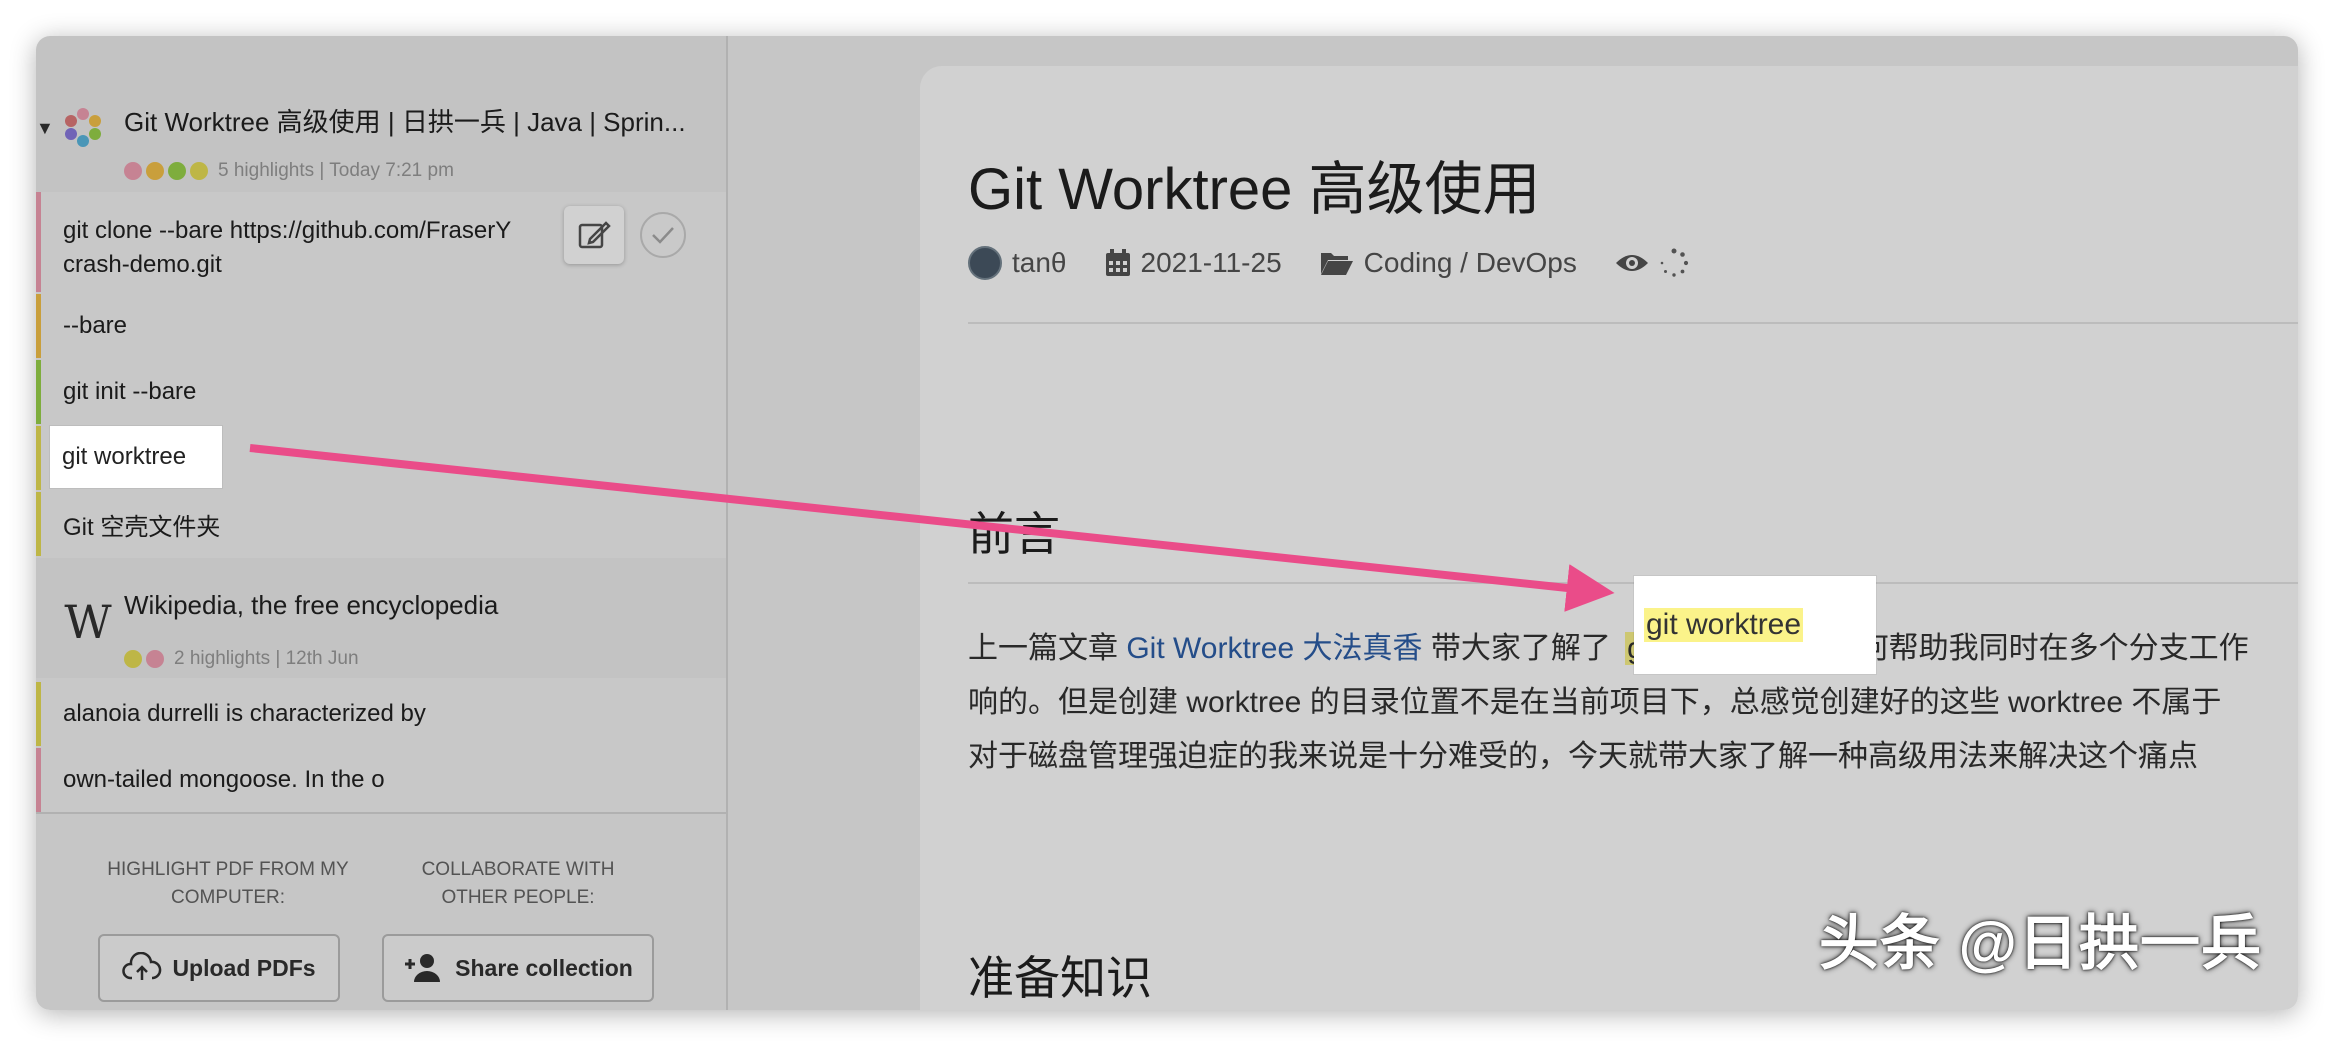  What do you see at coordinates (985, 263) in the screenshot?
I see `avatar` at bounding box center [985, 263].